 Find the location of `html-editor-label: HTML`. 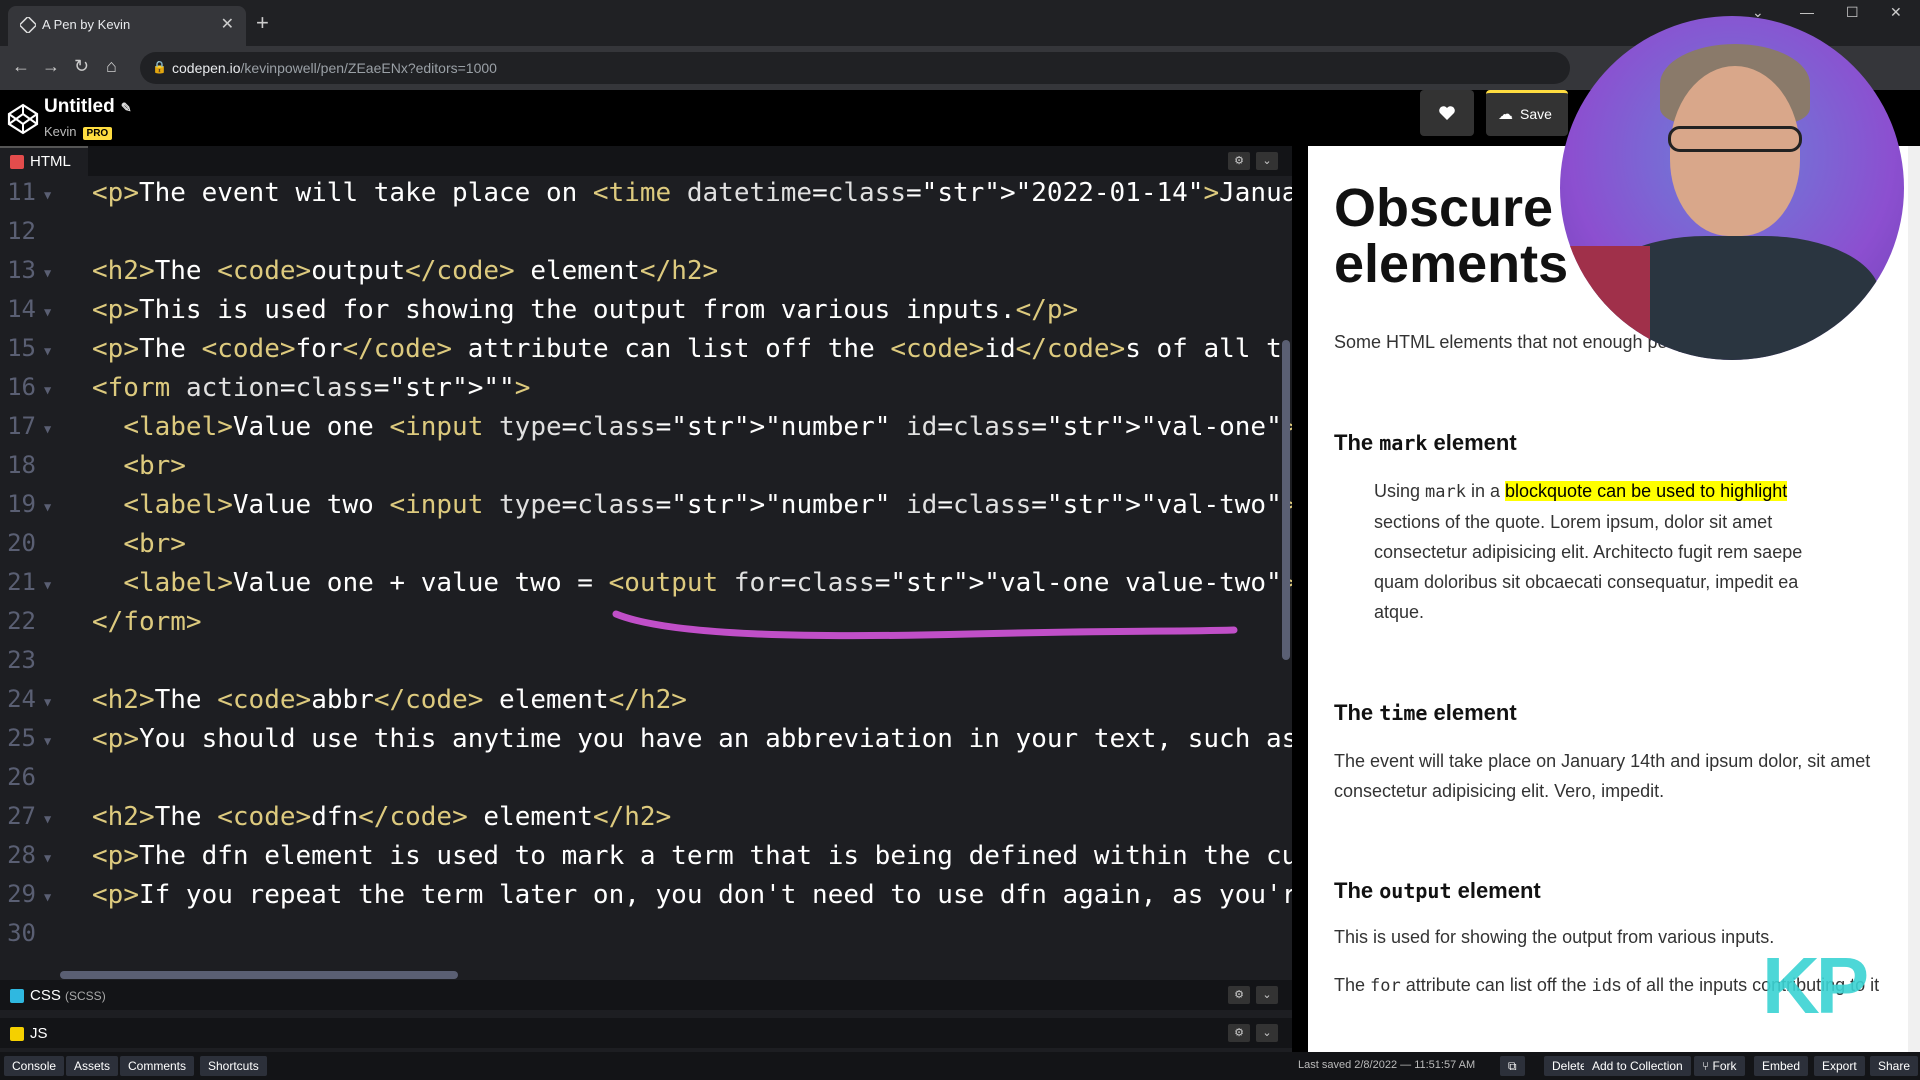

html-editor-label: HTML is located at coordinates (50, 161).